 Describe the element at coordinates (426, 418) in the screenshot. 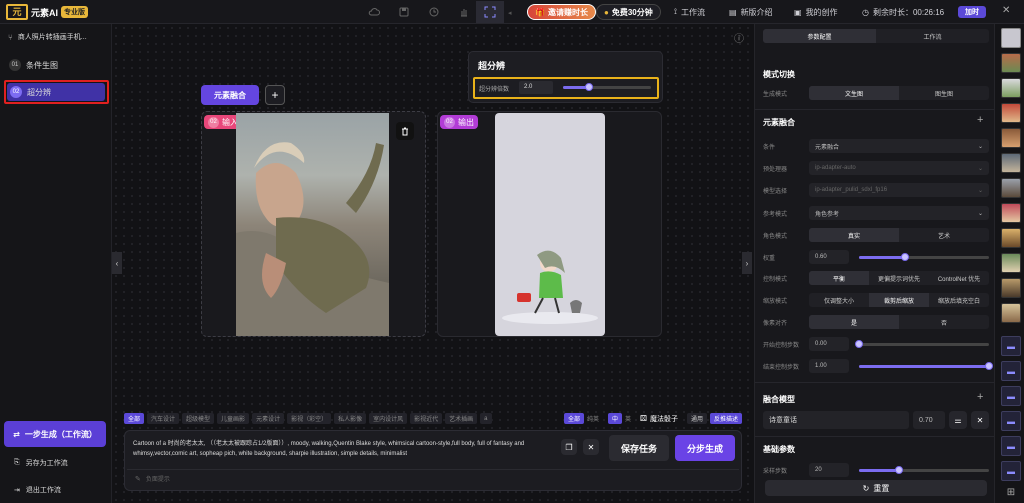

I see `filter-chip: 影视近代` at that location.